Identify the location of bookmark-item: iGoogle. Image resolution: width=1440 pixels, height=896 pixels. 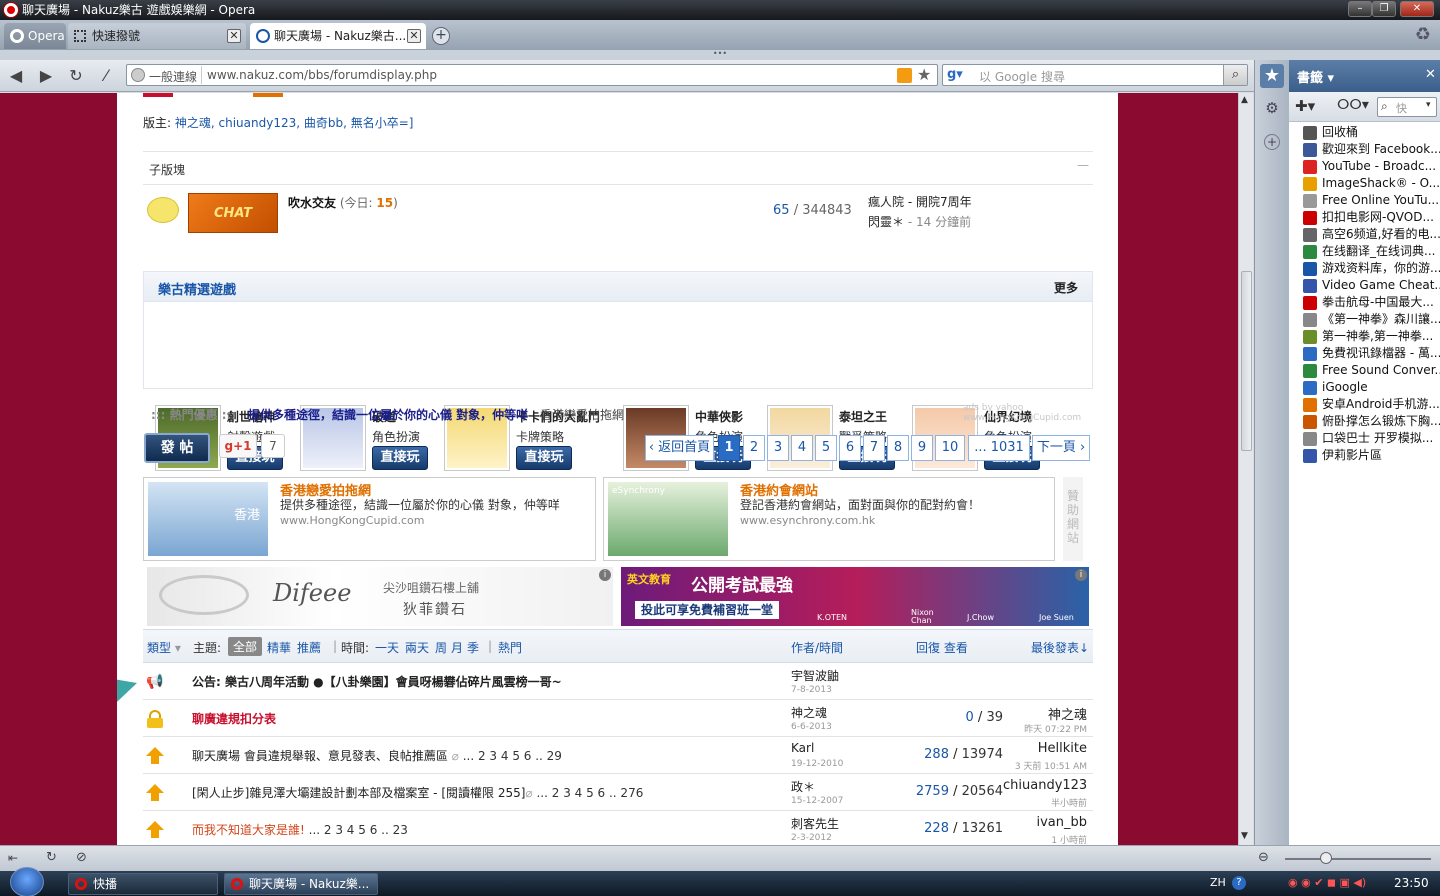
(1364, 387).